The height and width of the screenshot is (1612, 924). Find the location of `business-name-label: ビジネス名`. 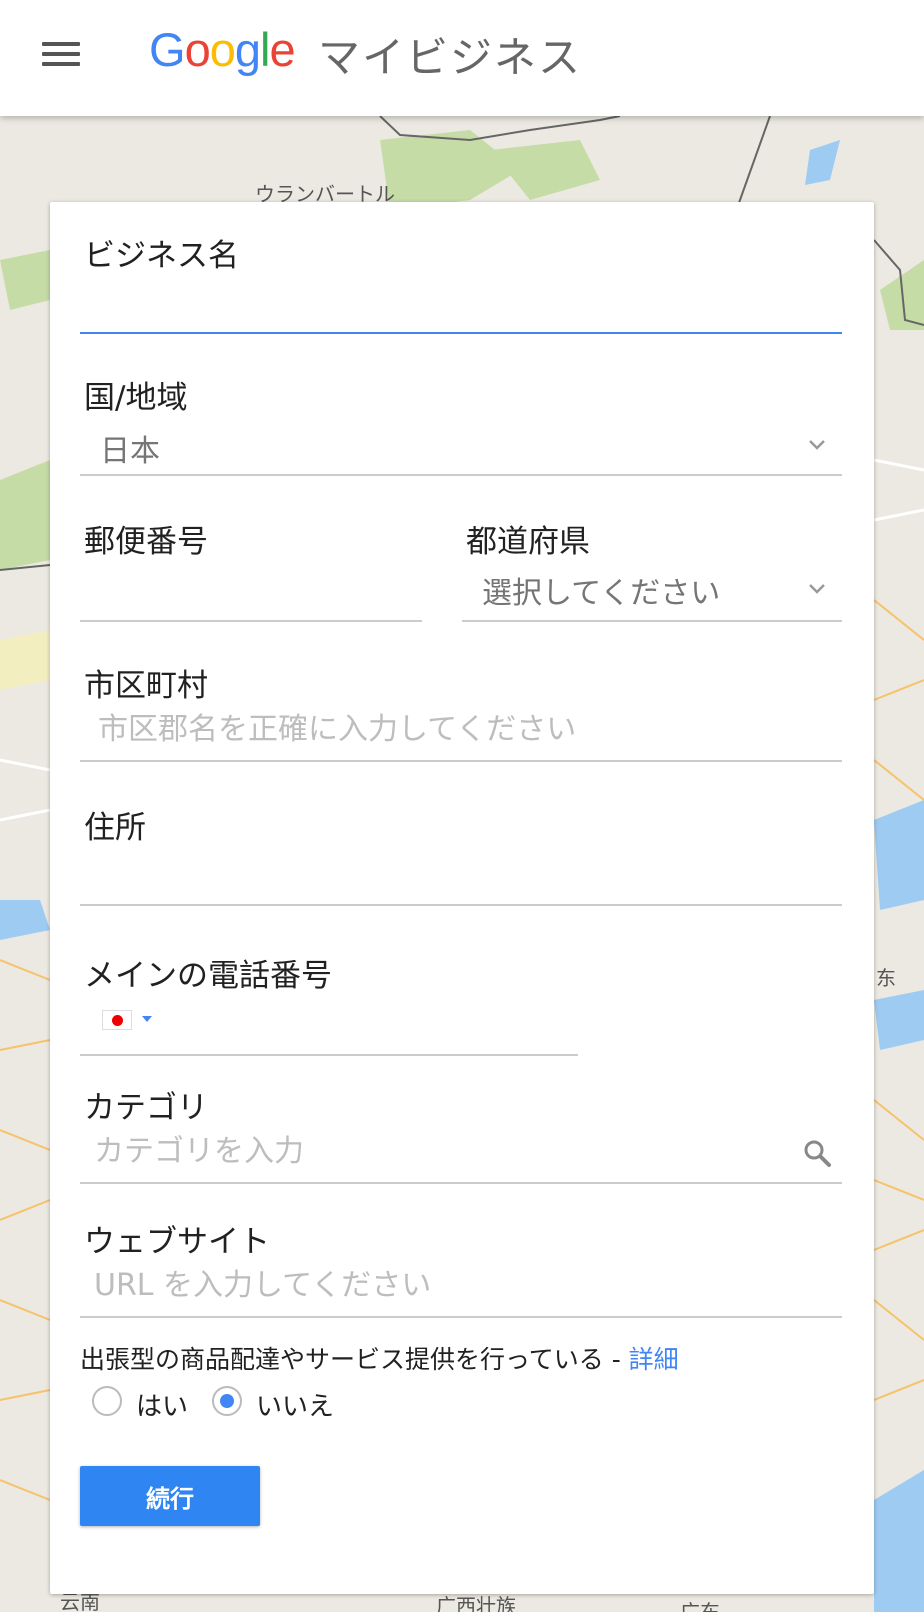

business-name-label: ビジネス名 is located at coordinates (161, 256).